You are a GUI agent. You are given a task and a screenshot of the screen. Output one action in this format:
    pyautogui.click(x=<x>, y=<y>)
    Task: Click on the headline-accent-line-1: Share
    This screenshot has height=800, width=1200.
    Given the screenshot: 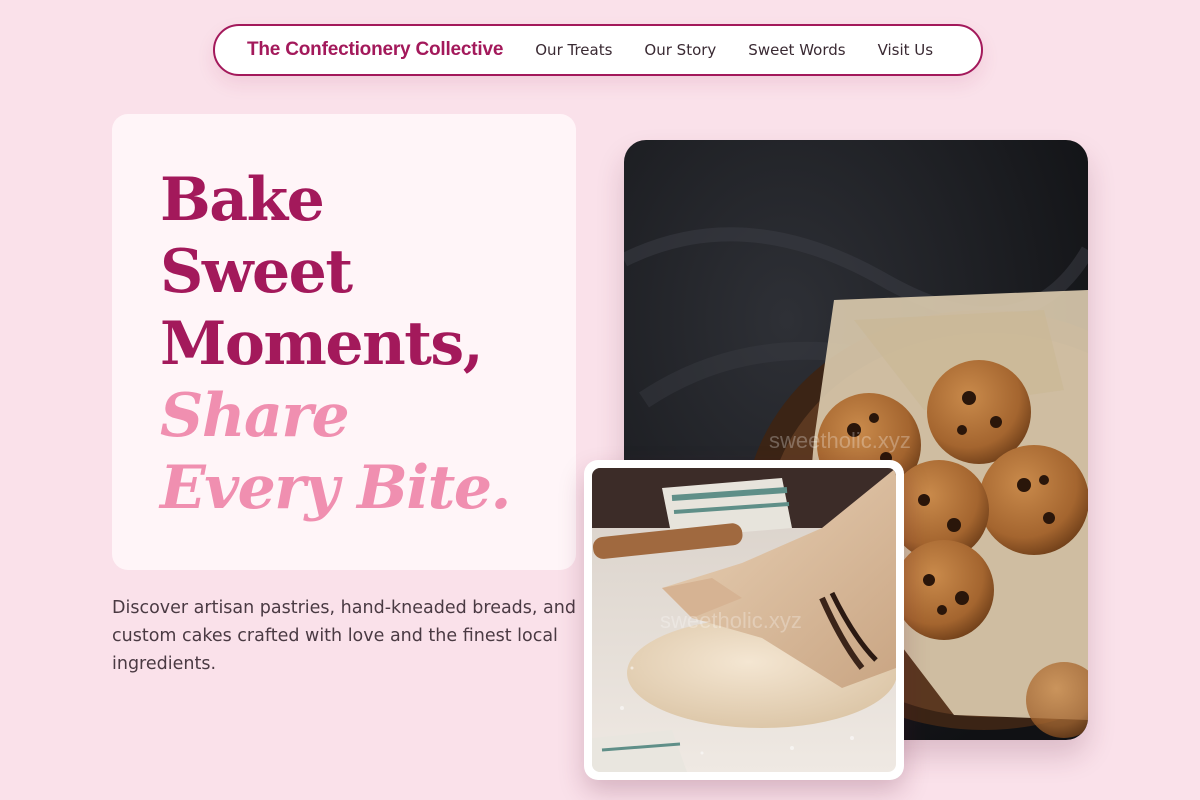 What is the action you would take?
    pyautogui.click(x=255, y=416)
    